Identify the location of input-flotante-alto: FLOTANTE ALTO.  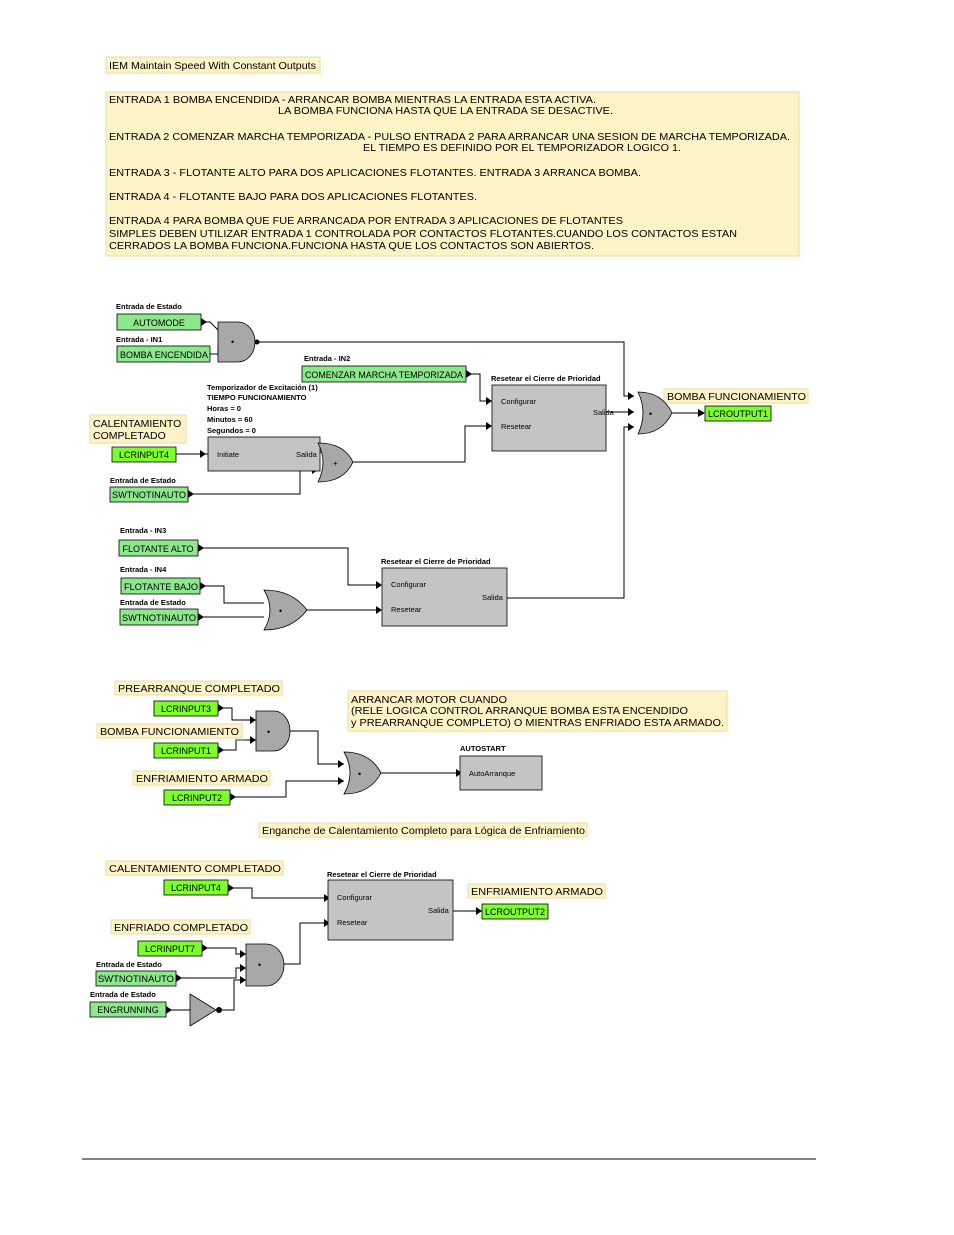
(158, 548).